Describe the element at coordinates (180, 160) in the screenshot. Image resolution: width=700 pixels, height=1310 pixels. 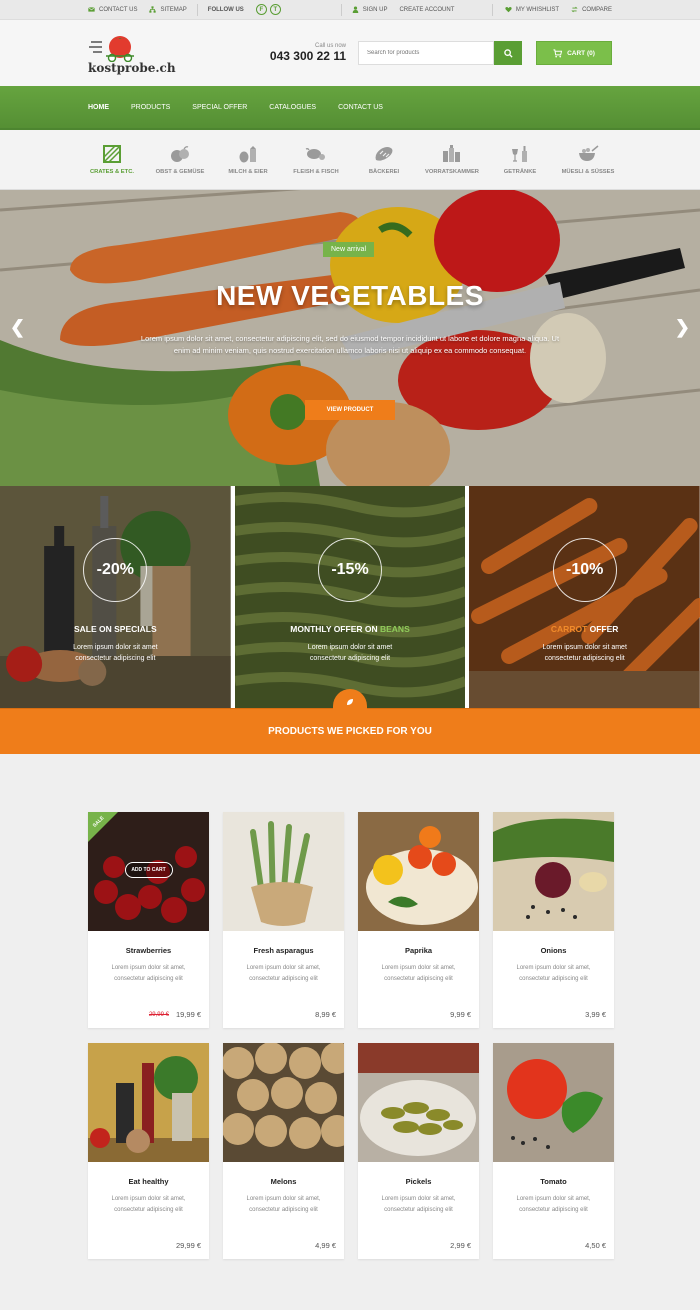
I see `category-obst: OBST & GEMÜSE` at that location.